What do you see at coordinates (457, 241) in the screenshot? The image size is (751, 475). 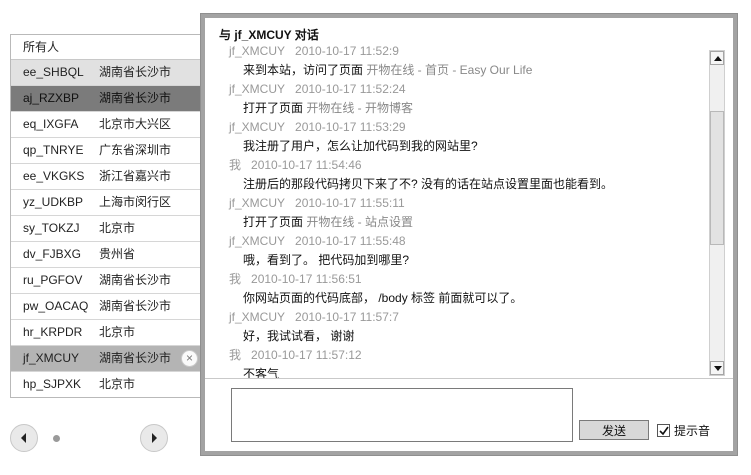 I see `message-header: jf_XMCUY 2010-10-17 11:55:48` at bounding box center [457, 241].